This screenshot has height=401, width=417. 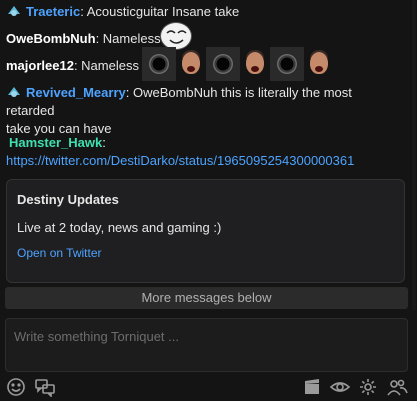 What do you see at coordinates (414, 155) in the screenshot?
I see `scrollbar` at bounding box center [414, 155].